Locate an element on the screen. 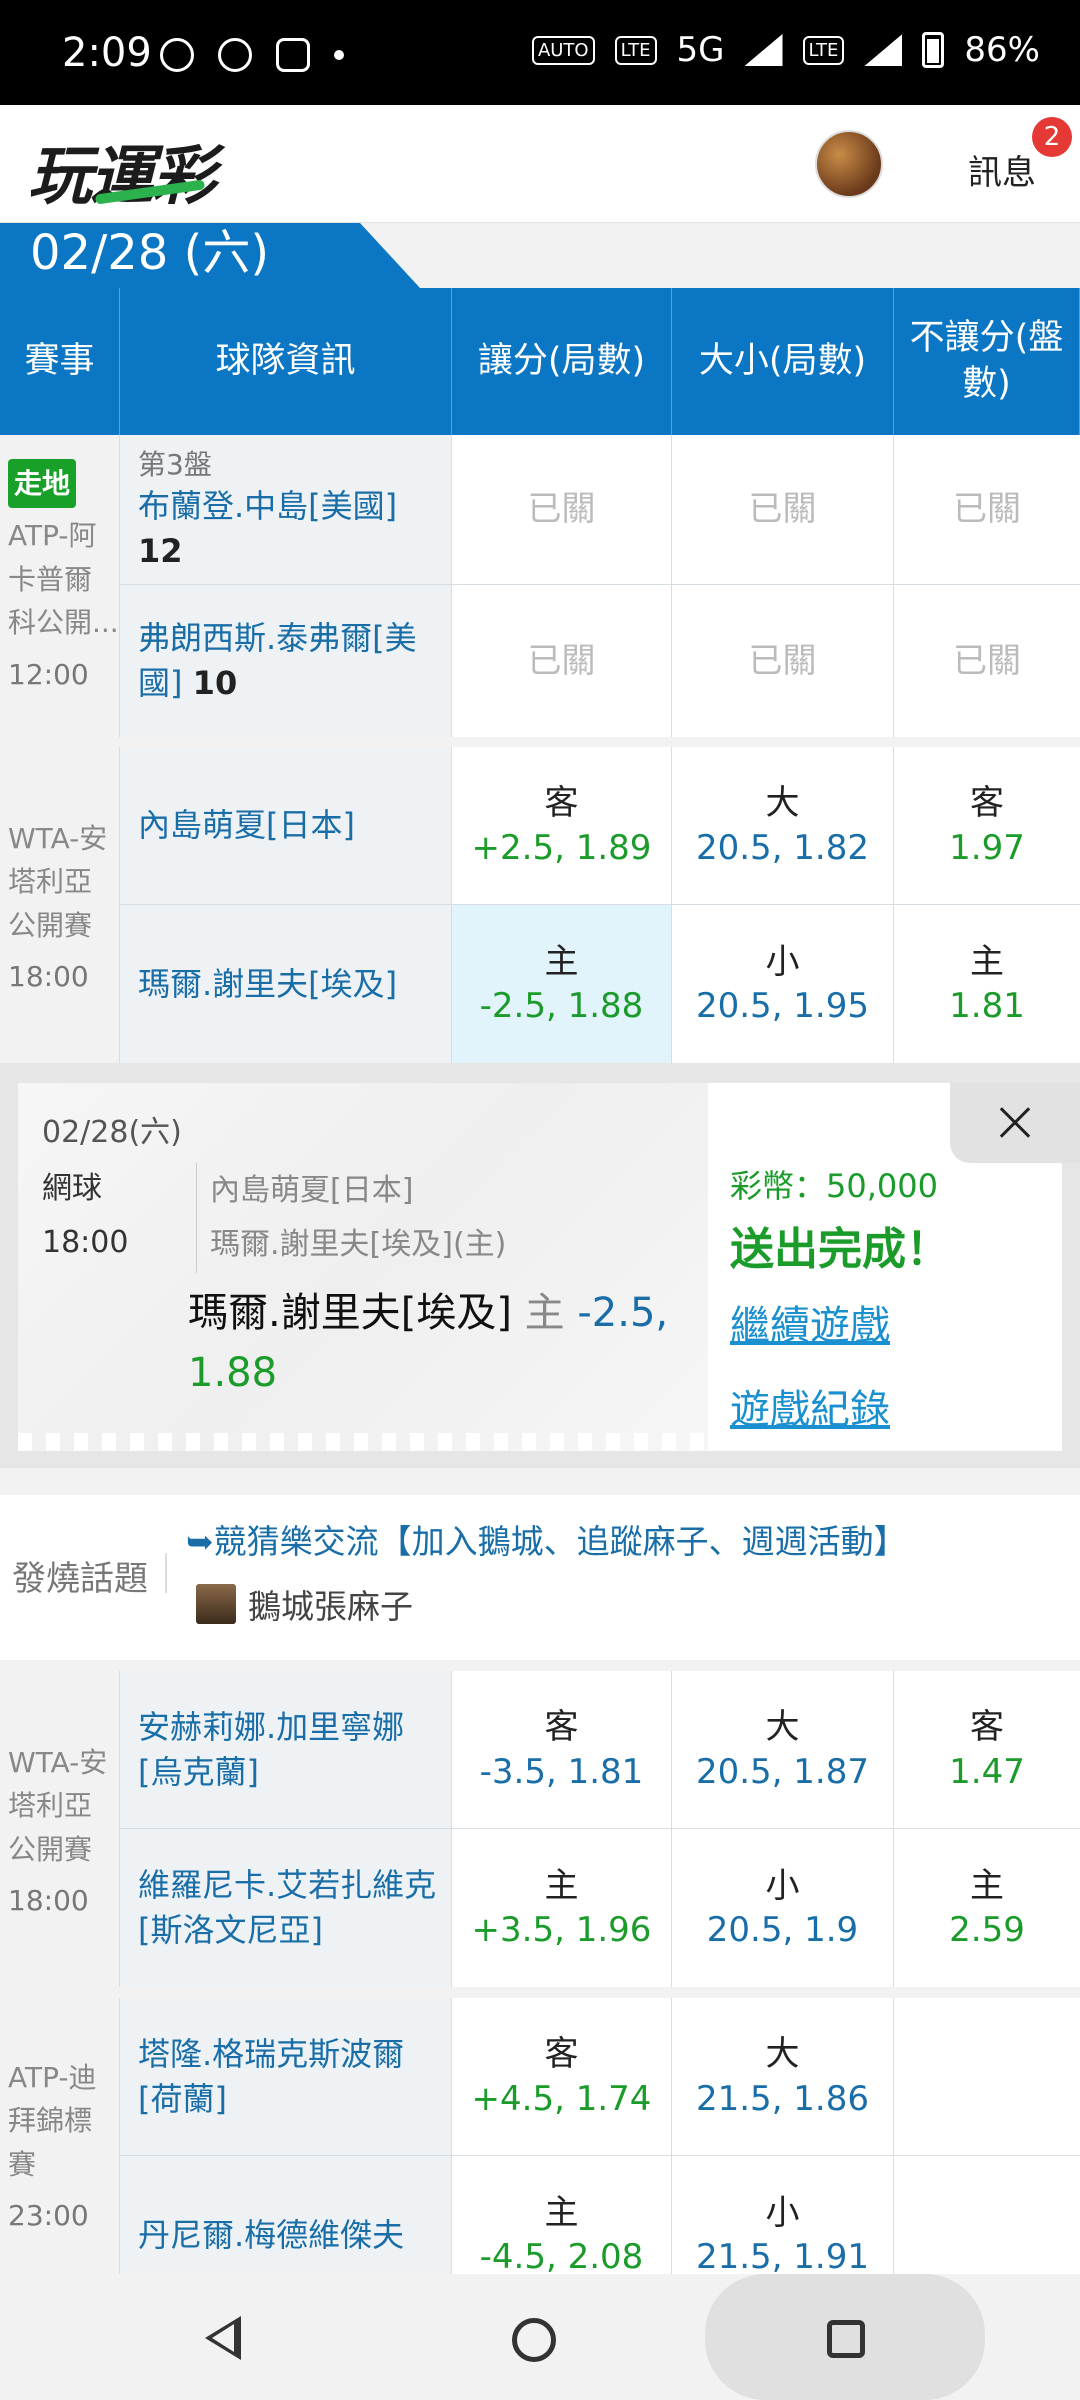  odds-value: 2.59 is located at coordinates (987, 1930).